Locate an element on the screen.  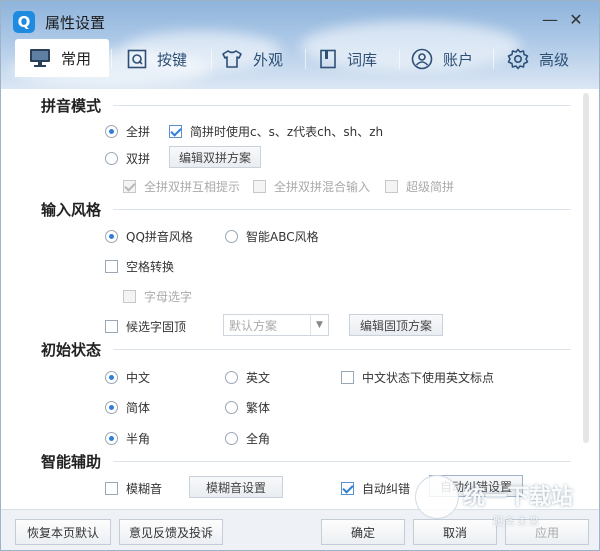
mutual-hint-checkbox: 全拼双拼互相提示 is located at coordinates (181, 186).